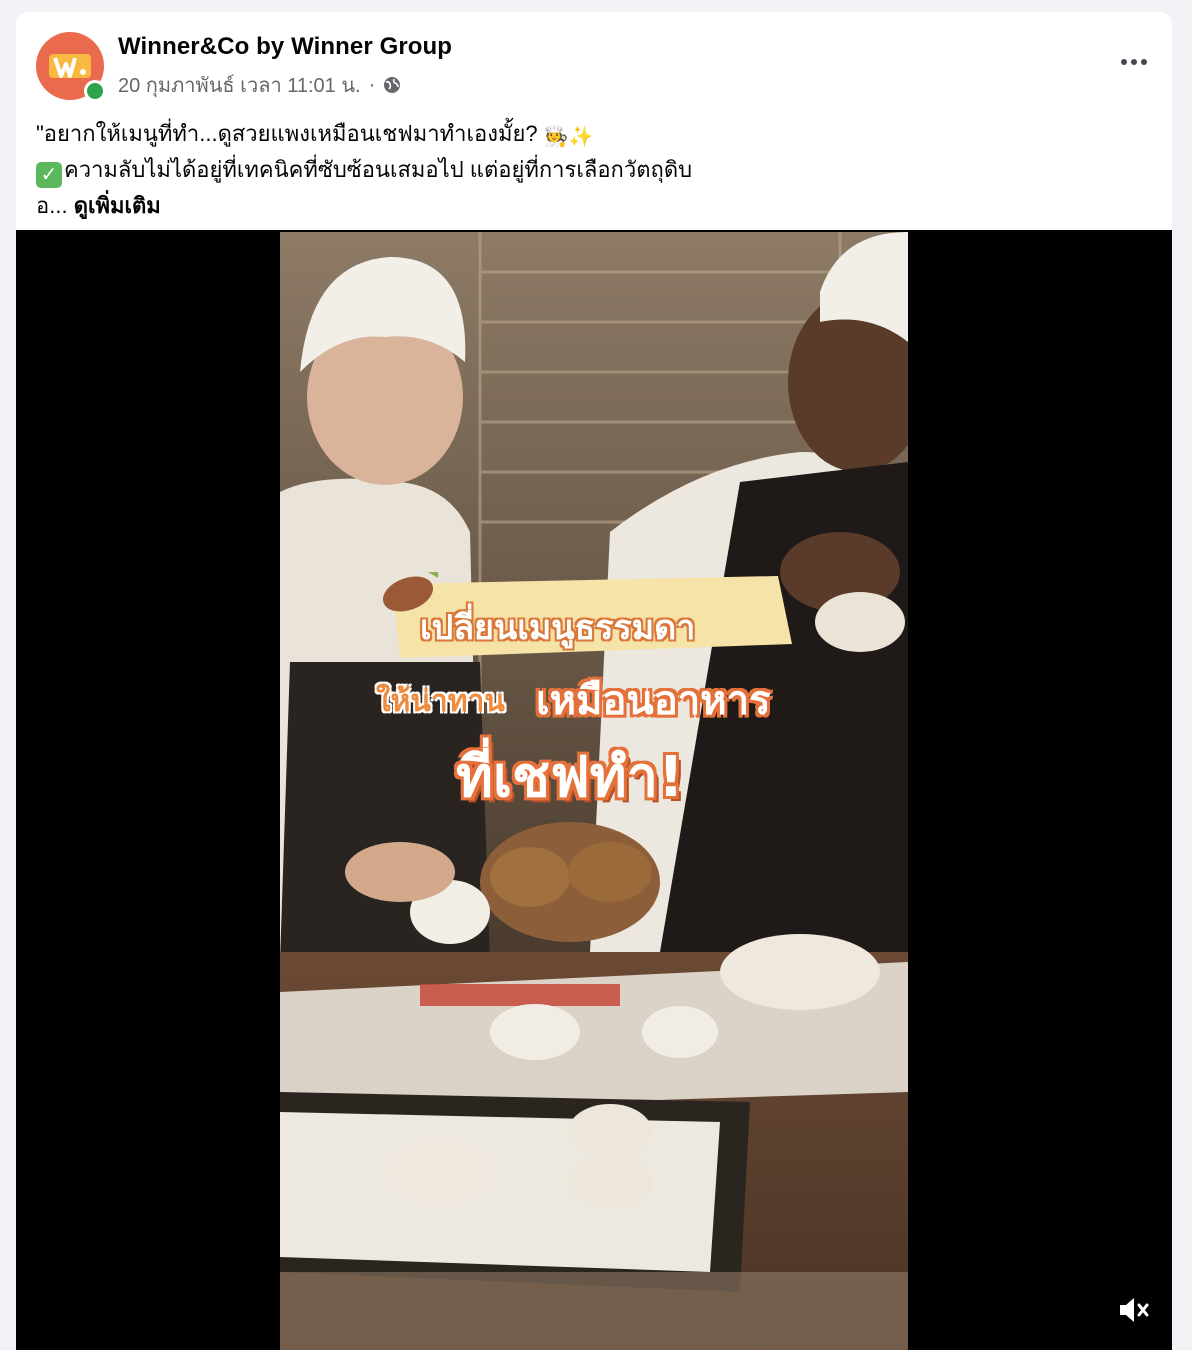 This screenshot has width=1192, height=1350. Describe the element at coordinates (440, 701) in the screenshot. I see `overlay-line-2a: ให้น่าทาน` at that location.